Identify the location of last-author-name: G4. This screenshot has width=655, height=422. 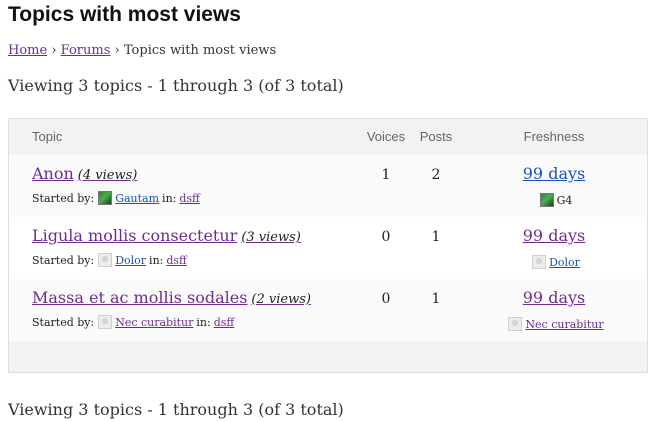
(564, 200).